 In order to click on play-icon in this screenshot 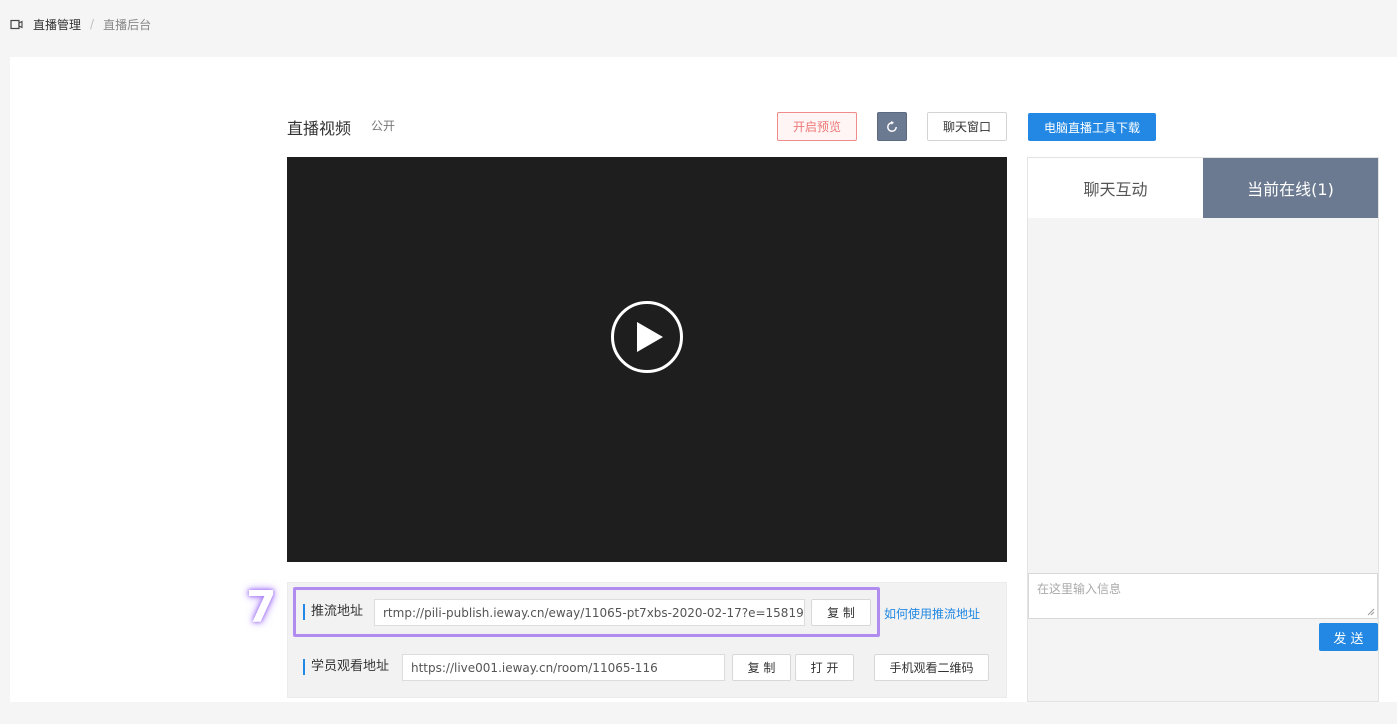, I will do `click(647, 337)`.